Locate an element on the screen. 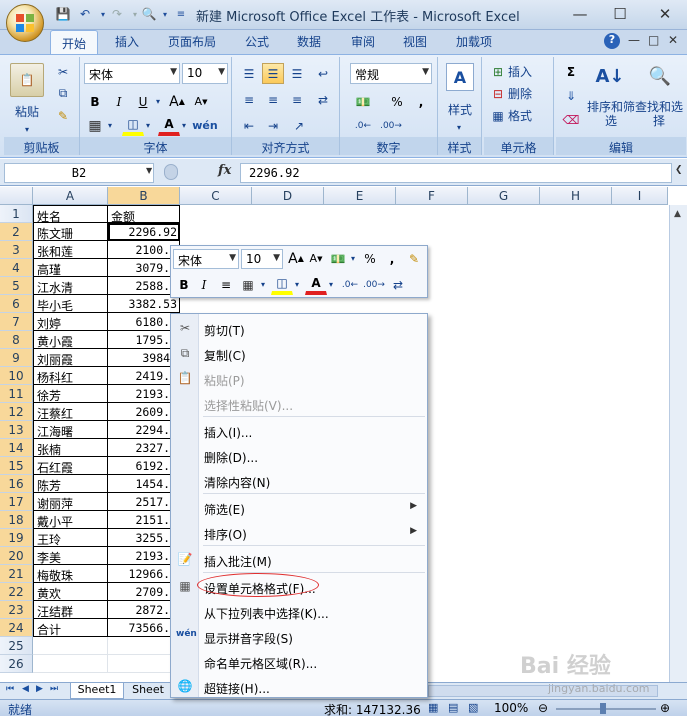  cell-name: 戴小平 is located at coordinates (70, 520).